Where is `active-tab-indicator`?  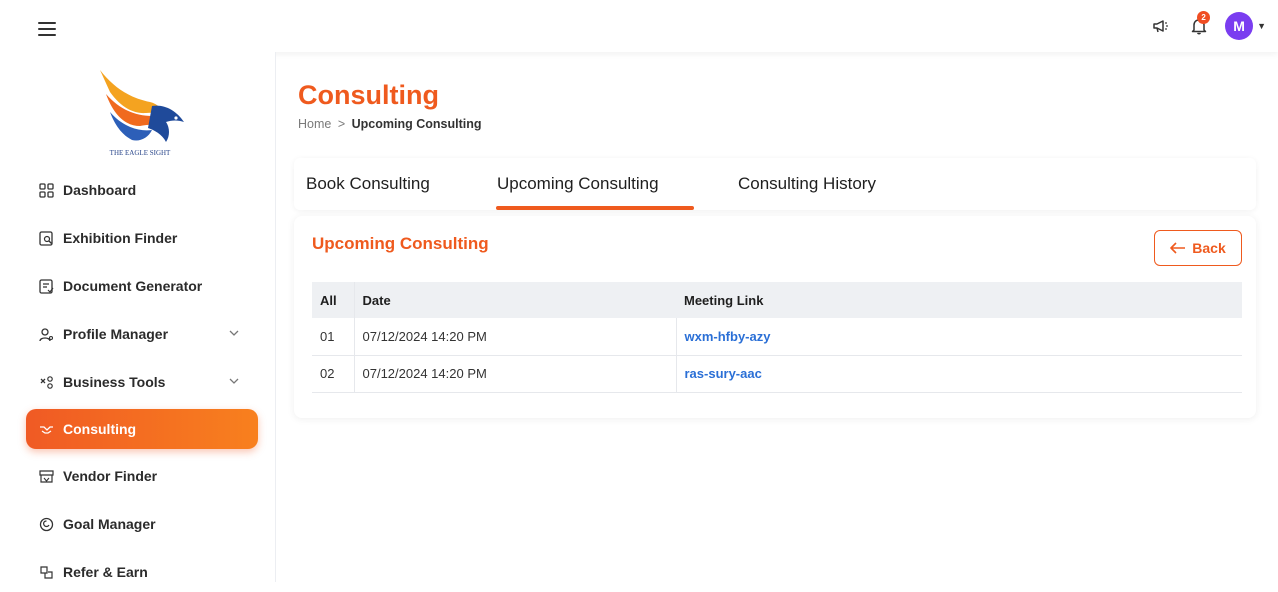 active-tab-indicator is located at coordinates (595, 208).